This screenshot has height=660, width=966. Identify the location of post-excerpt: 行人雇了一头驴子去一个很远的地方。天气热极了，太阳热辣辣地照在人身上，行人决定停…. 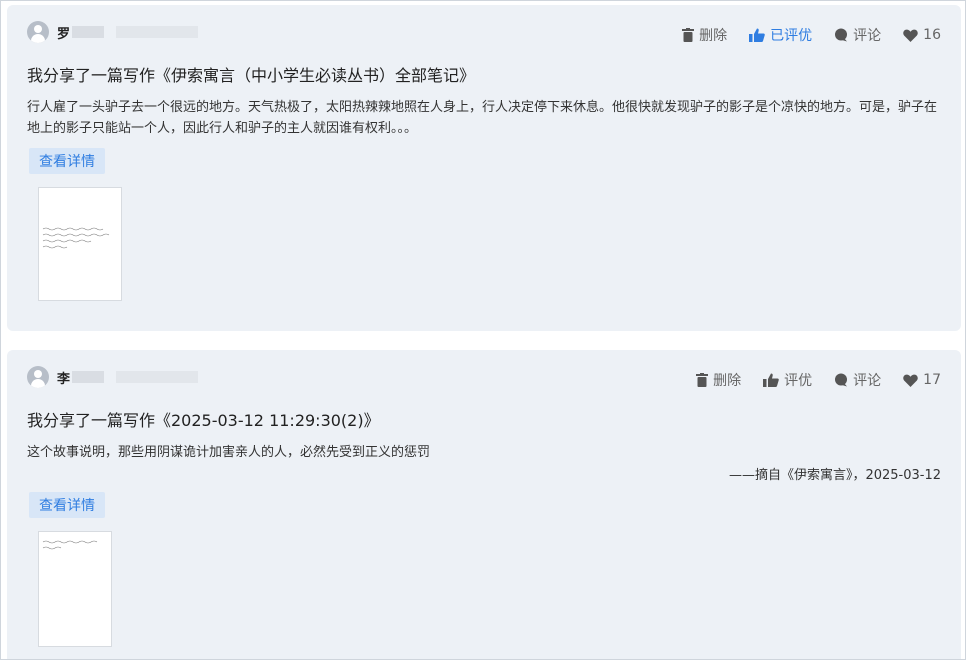
(482, 118).